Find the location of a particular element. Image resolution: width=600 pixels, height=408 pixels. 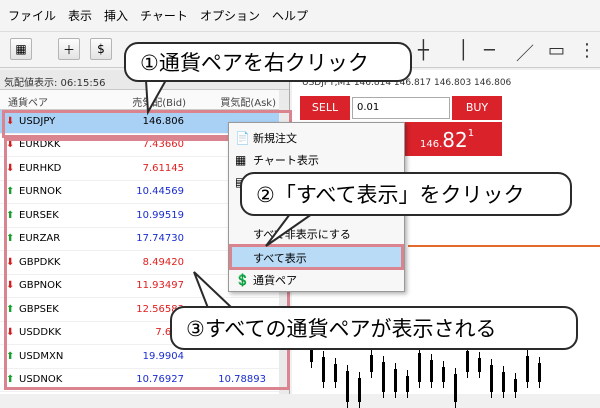

callout3-tail is located at coordinates (214, 290).